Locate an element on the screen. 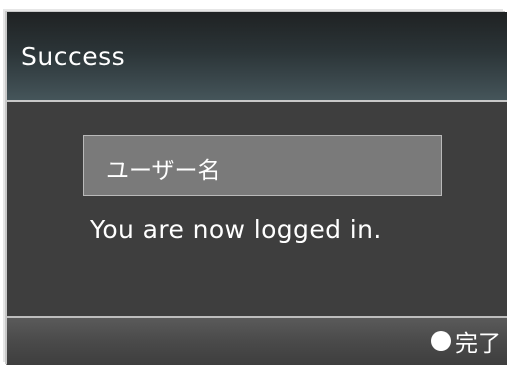 The width and height of the screenshot is (507, 365). login-success-message: You are now logged in. is located at coordinates (236, 229).